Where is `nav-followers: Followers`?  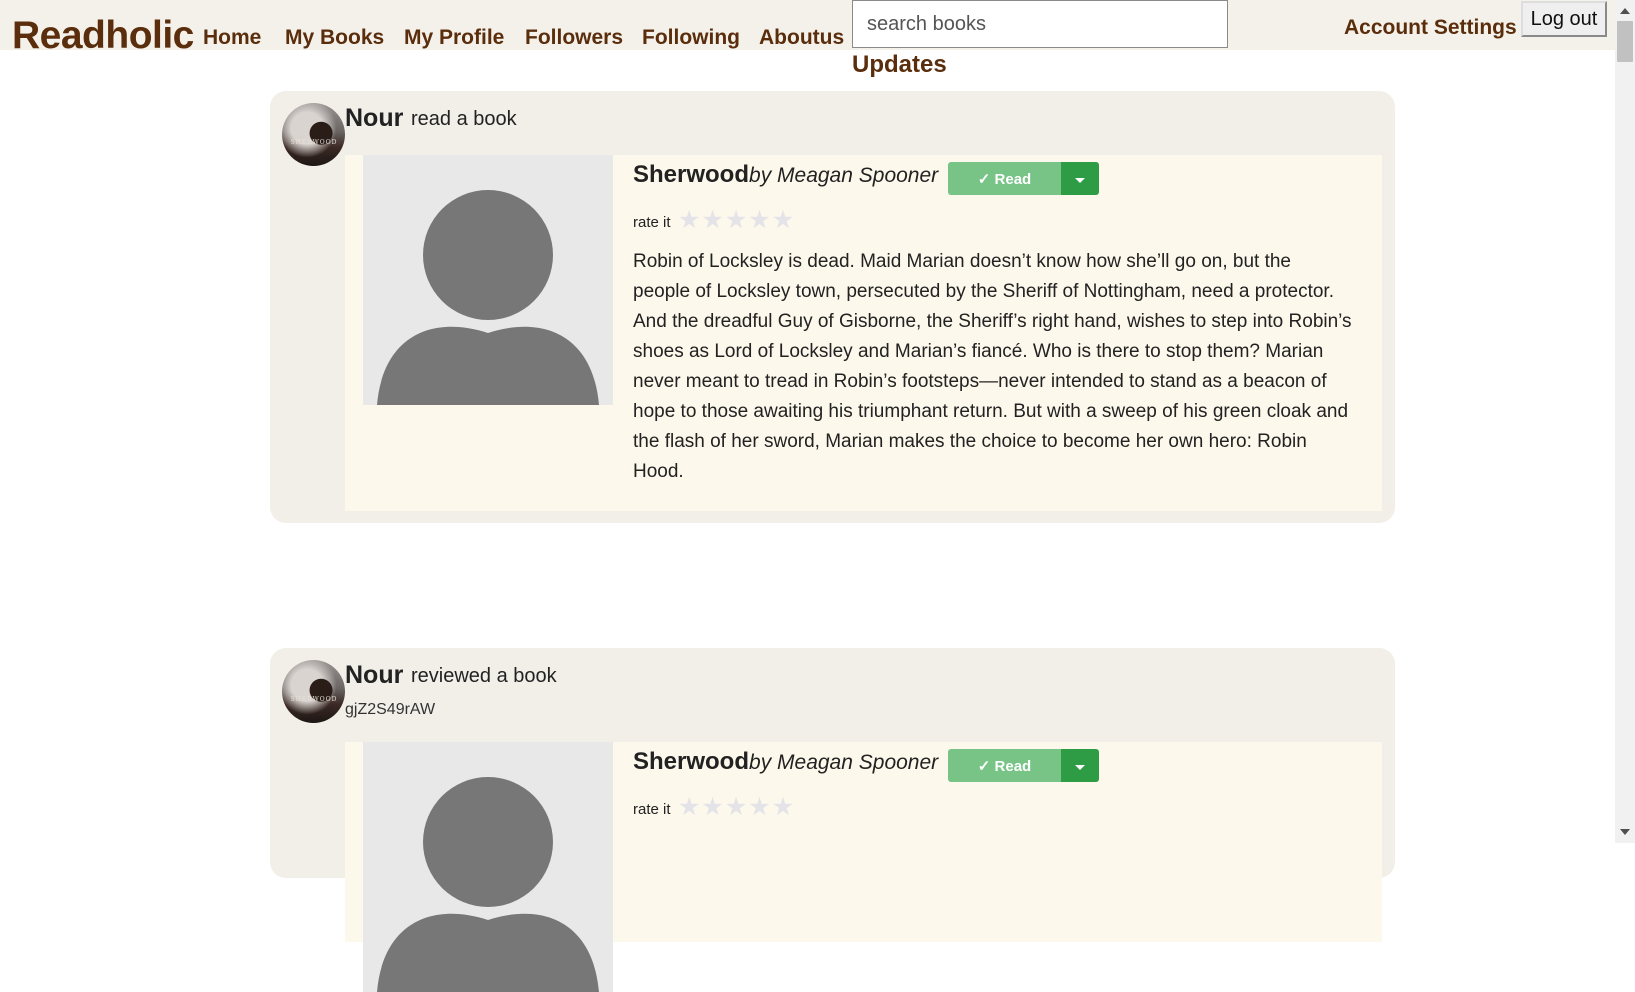
nav-followers: Followers is located at coordinates (574, 38).